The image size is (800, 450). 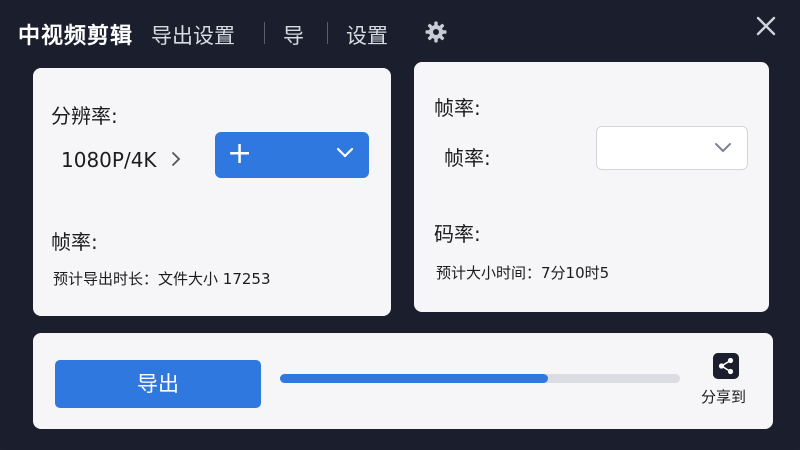 I want to click on gear-icon, so click(x=436, y=32).